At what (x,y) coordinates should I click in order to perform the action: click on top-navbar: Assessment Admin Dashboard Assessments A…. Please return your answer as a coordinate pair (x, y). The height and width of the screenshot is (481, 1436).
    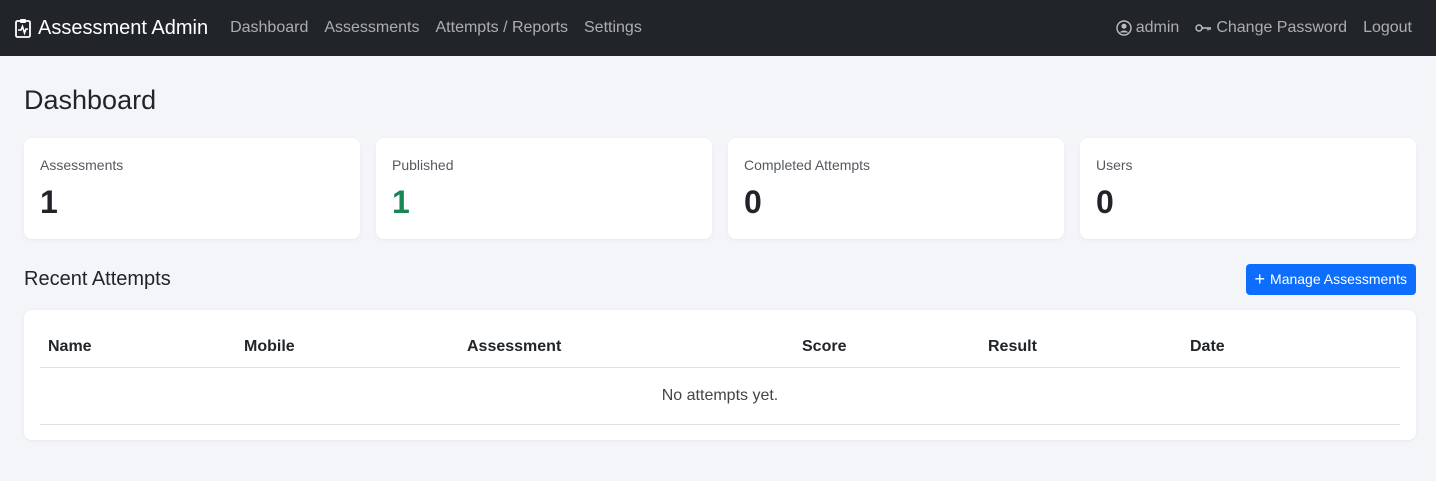
    Looking at the image, I should click on (718, 28).